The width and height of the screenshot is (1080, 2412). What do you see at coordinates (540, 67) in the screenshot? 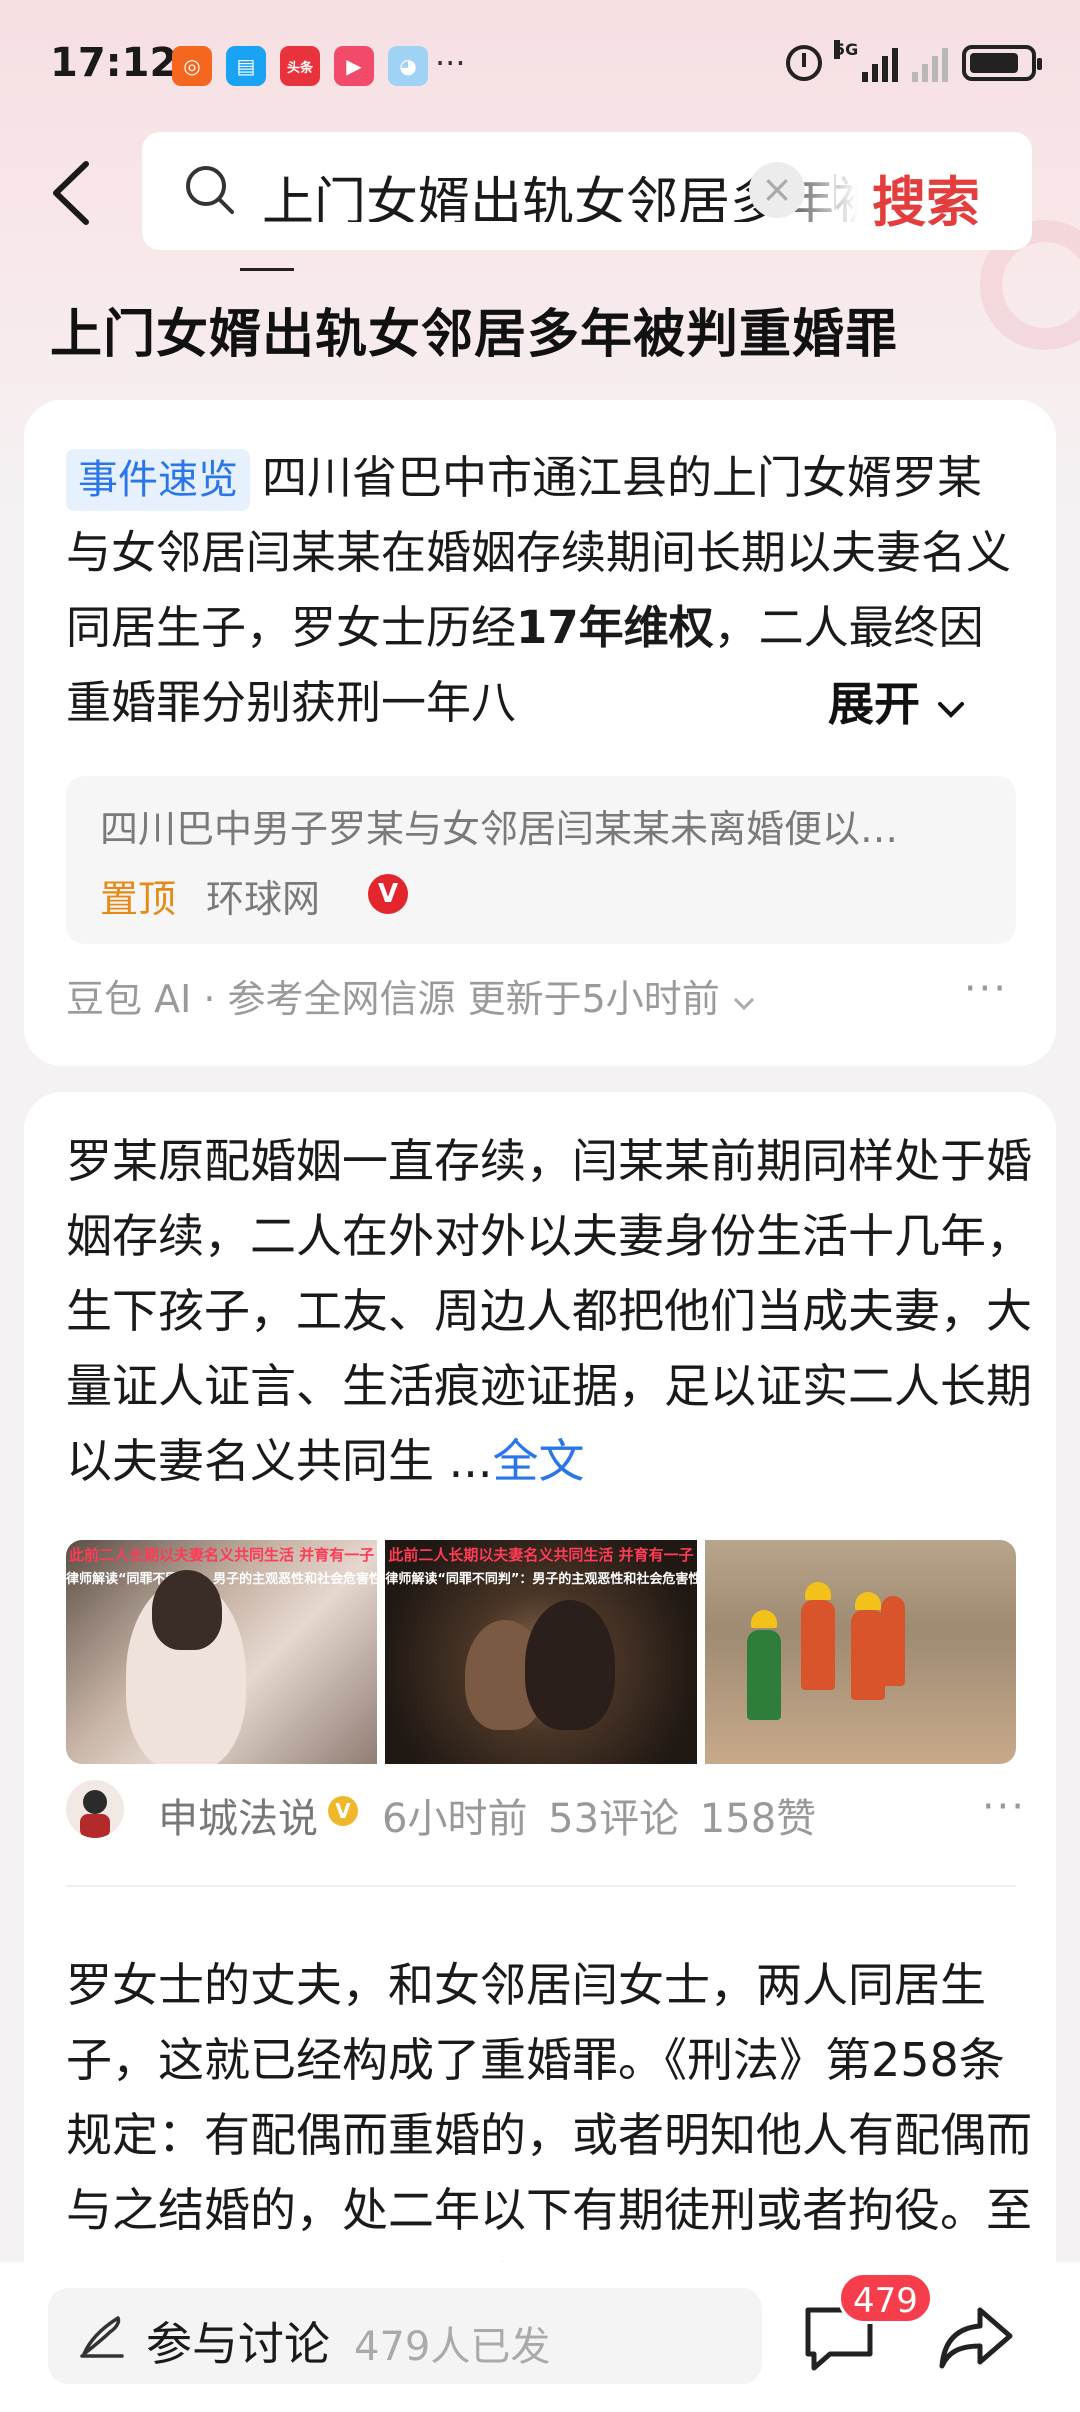
I see `status-bar: 17:12 ◎ ▤ 头条 ▶ ◕ ··· 5G` at bounding box center [540, 67].